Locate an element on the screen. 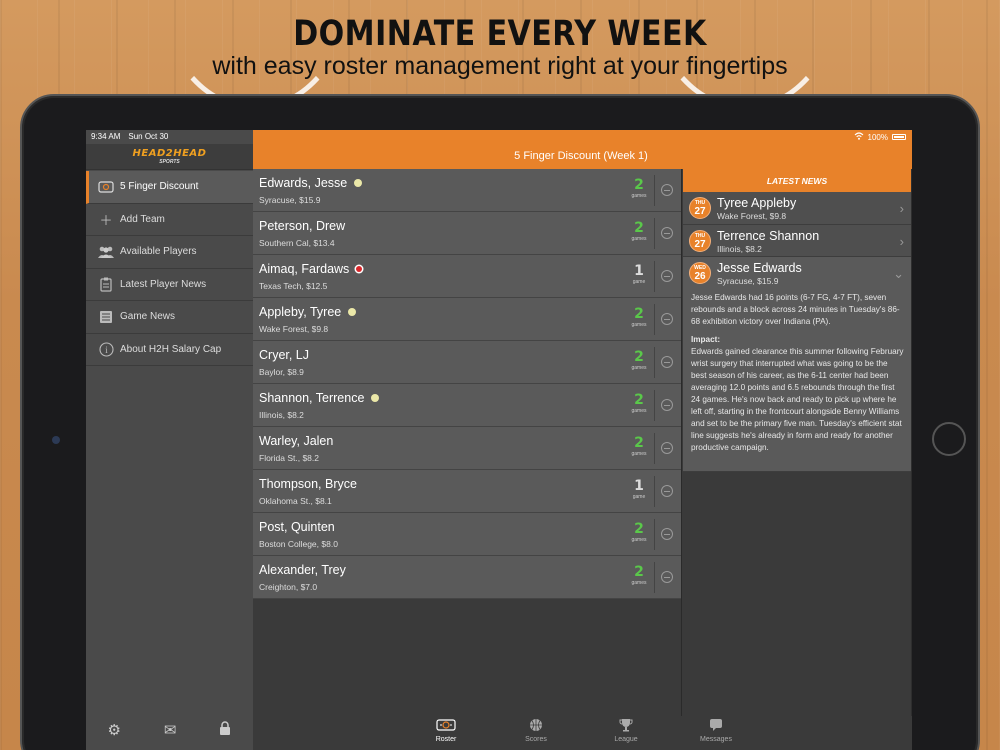 The image size is (1000, 750). sidebar-item-game-news: Game News is located at coordinates (169, 317).